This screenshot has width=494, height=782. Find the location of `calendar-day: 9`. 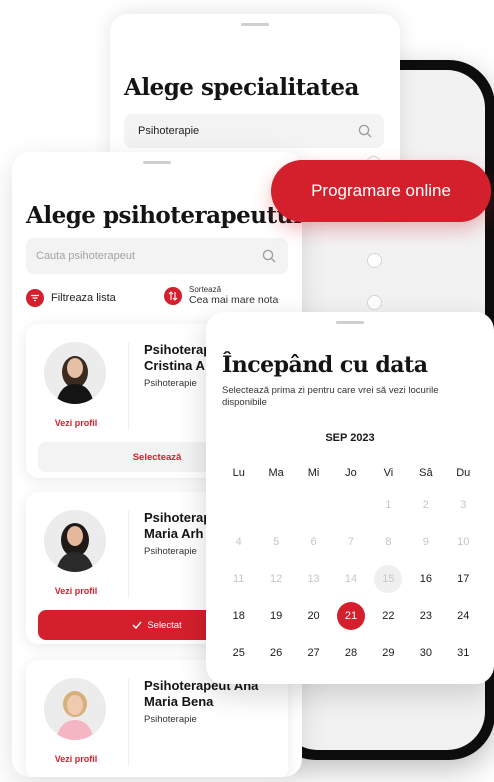

calendar-day: 9 is located at coordinates (425, 541).